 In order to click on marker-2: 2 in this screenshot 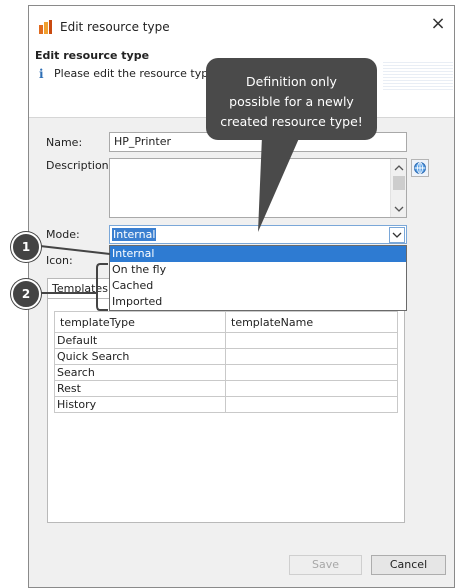, I will do `click(26, 294)`.